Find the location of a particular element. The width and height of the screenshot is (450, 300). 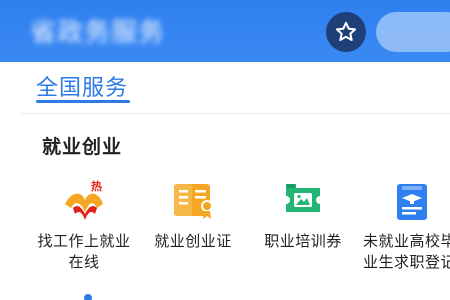

training-voucher-icon is located at coordinates (303, 198).